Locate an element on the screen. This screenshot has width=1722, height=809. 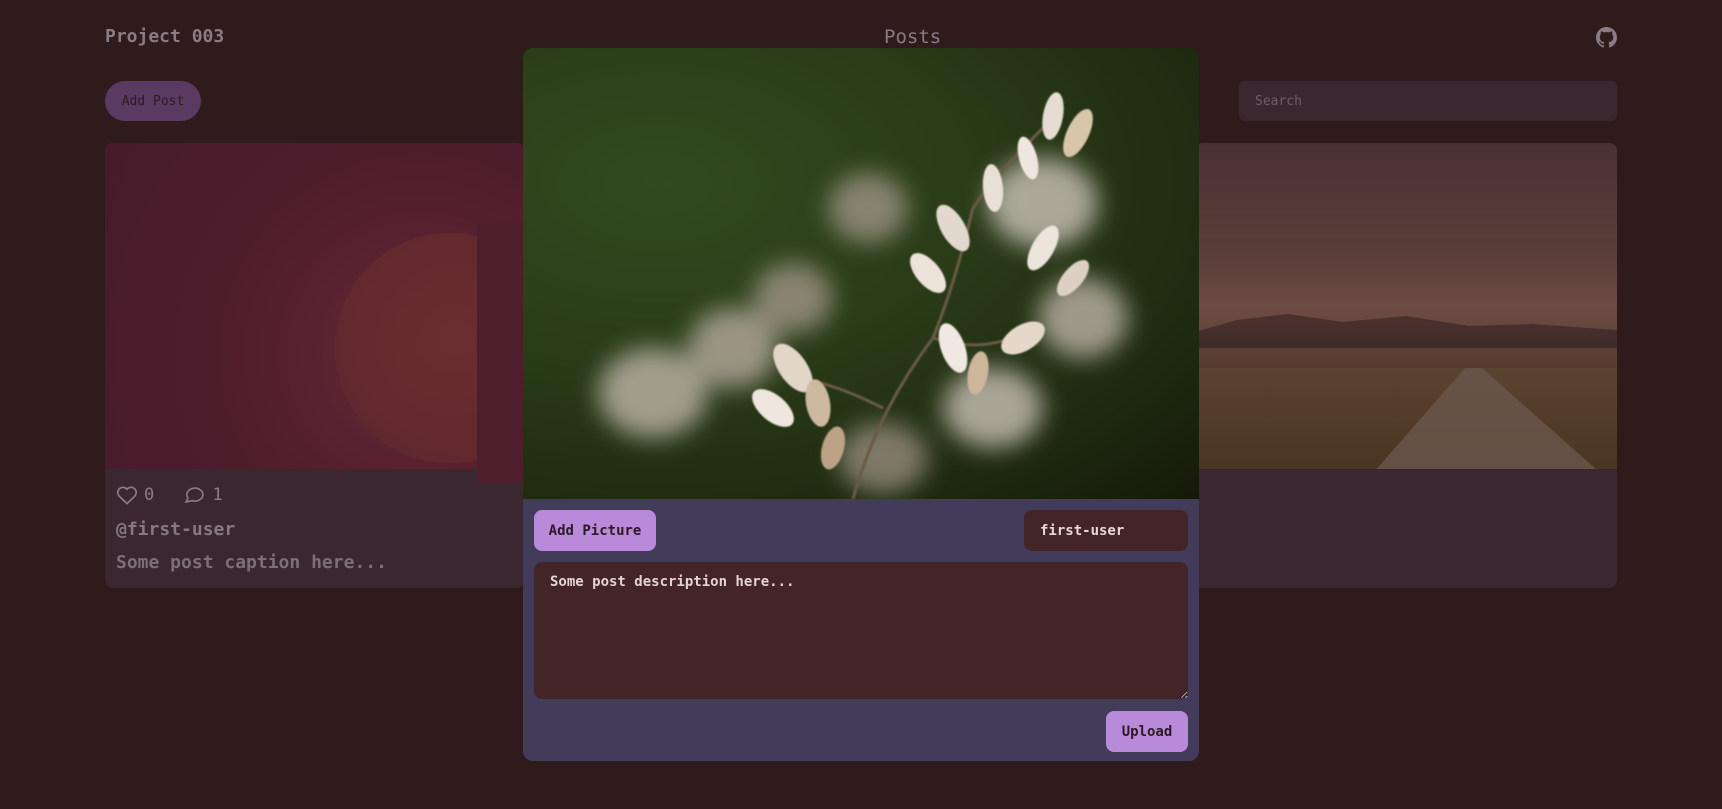
username-field is located at coordinates (1106, 530).